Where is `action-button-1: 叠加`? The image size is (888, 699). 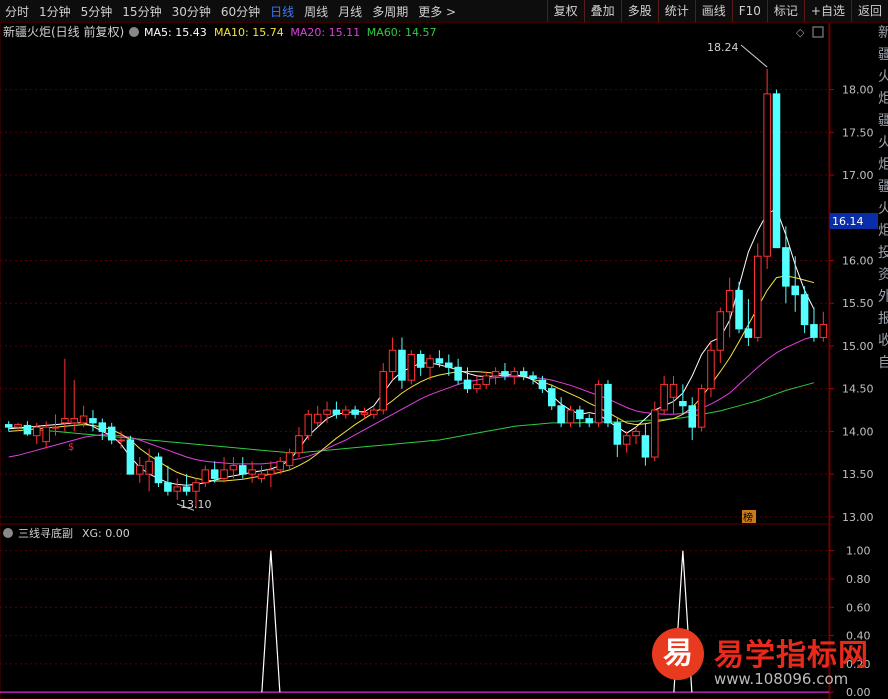
action-button-1: 叠加 is located at coordinates (602, 11).